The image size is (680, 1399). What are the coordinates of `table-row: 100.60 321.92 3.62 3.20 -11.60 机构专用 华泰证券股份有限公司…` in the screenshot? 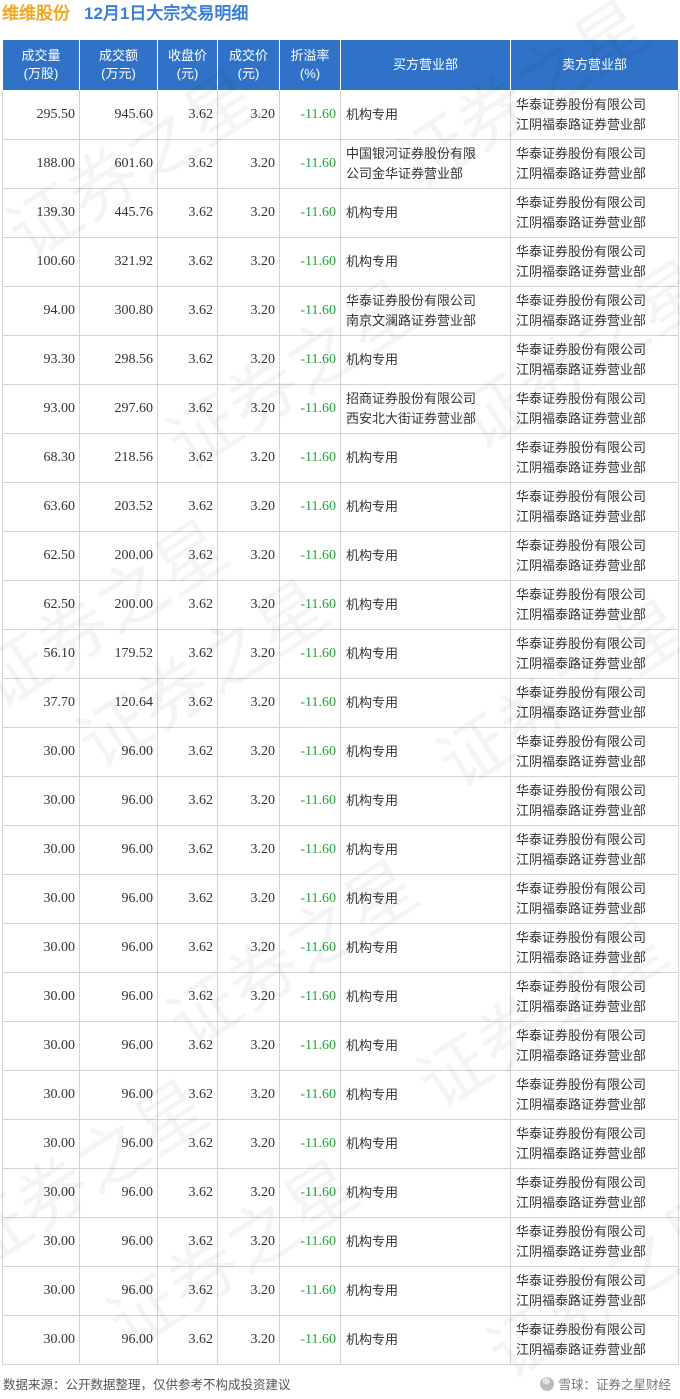 It's located at (340, 262).